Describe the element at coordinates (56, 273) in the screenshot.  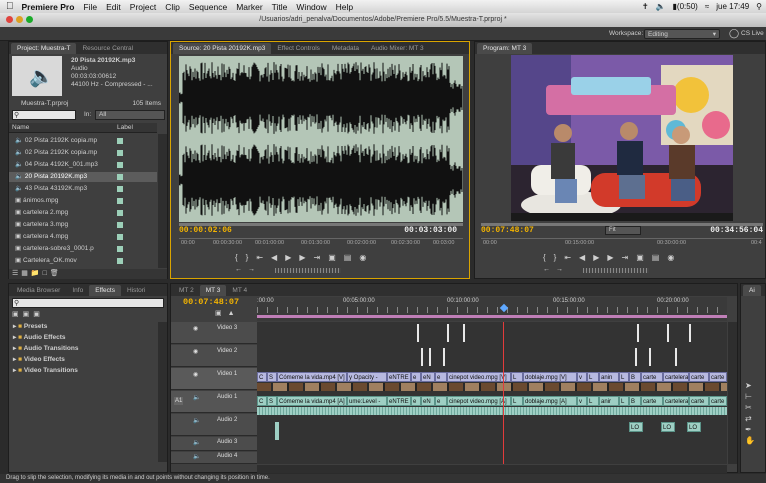
I see `trash-icon: 🗑` at that location.